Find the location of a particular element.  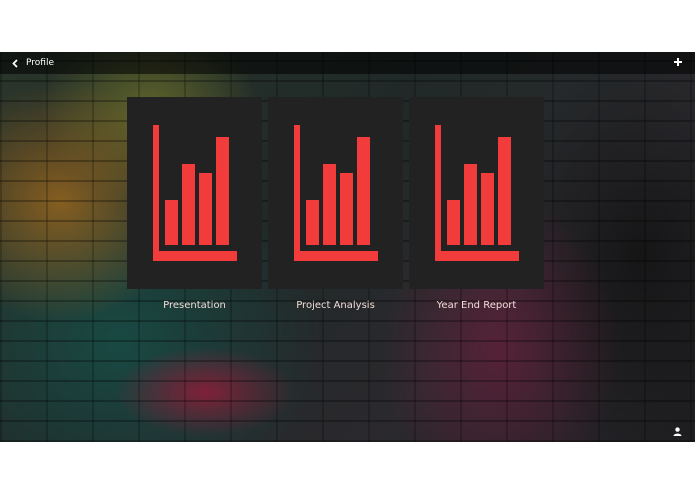

tile-label: Presentation is located at coordinates (194, 305).